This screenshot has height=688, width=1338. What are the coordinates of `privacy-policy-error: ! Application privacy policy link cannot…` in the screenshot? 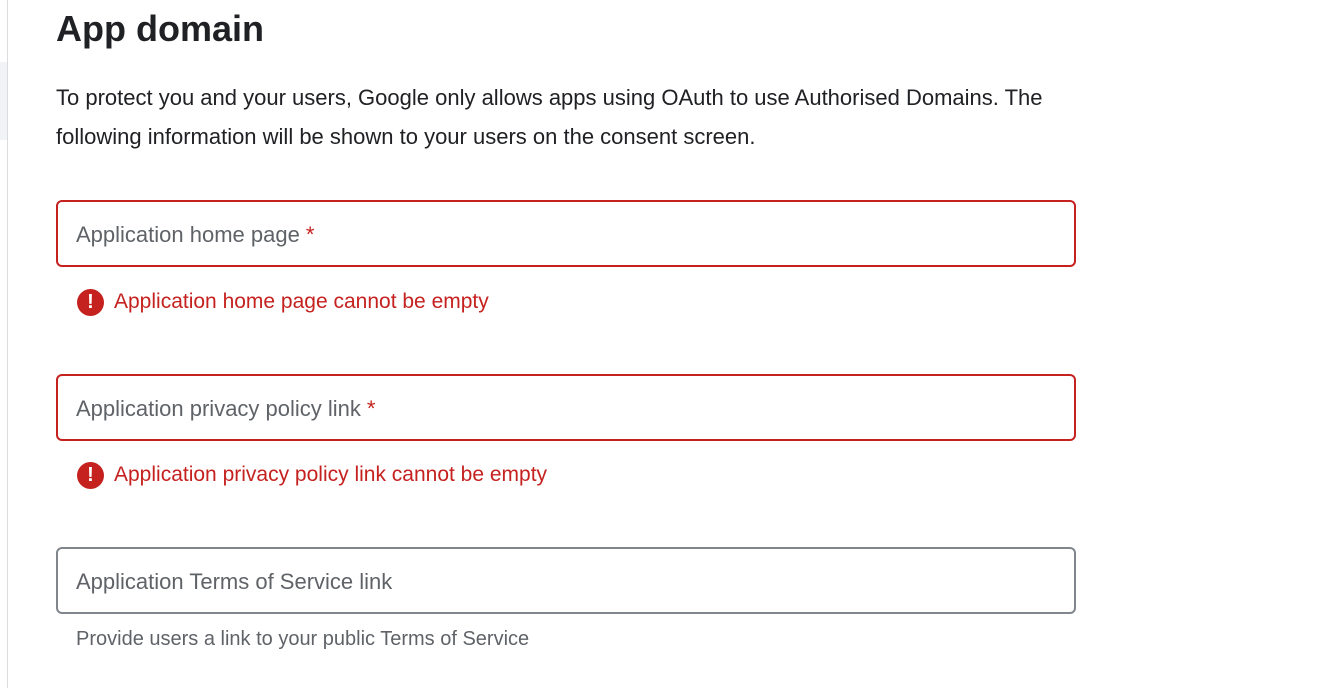 It's located at (312, 475).